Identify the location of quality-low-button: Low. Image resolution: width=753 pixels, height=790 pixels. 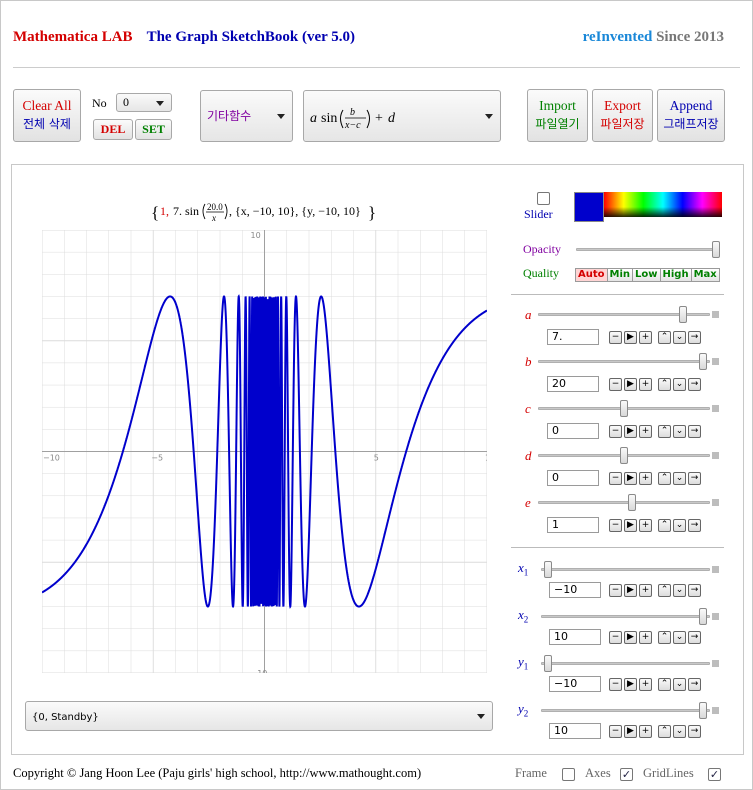
(646, 275).